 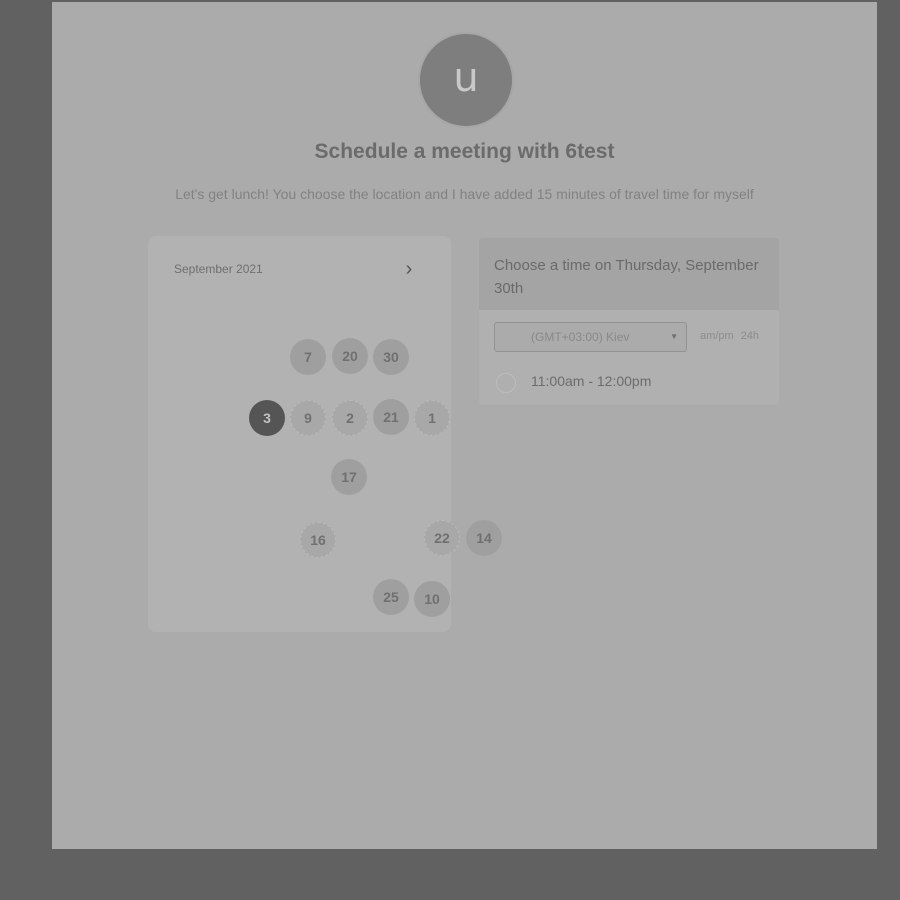 What do you see at coordinates (391, 597) in the screenshot?
I see `calendar-day-25: 25` at bounding box center [391, 597].